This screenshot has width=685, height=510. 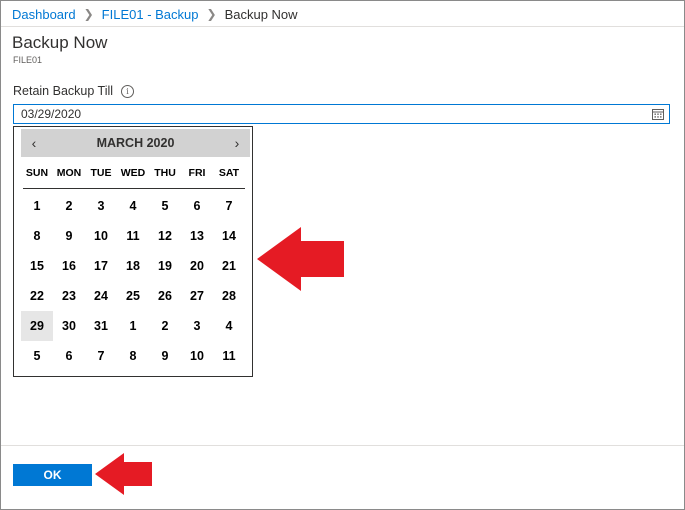 What do you see at coordinates (101, 266) in the screenshot?
I see `calendar-day: 17` at bounding box center [101, 266].